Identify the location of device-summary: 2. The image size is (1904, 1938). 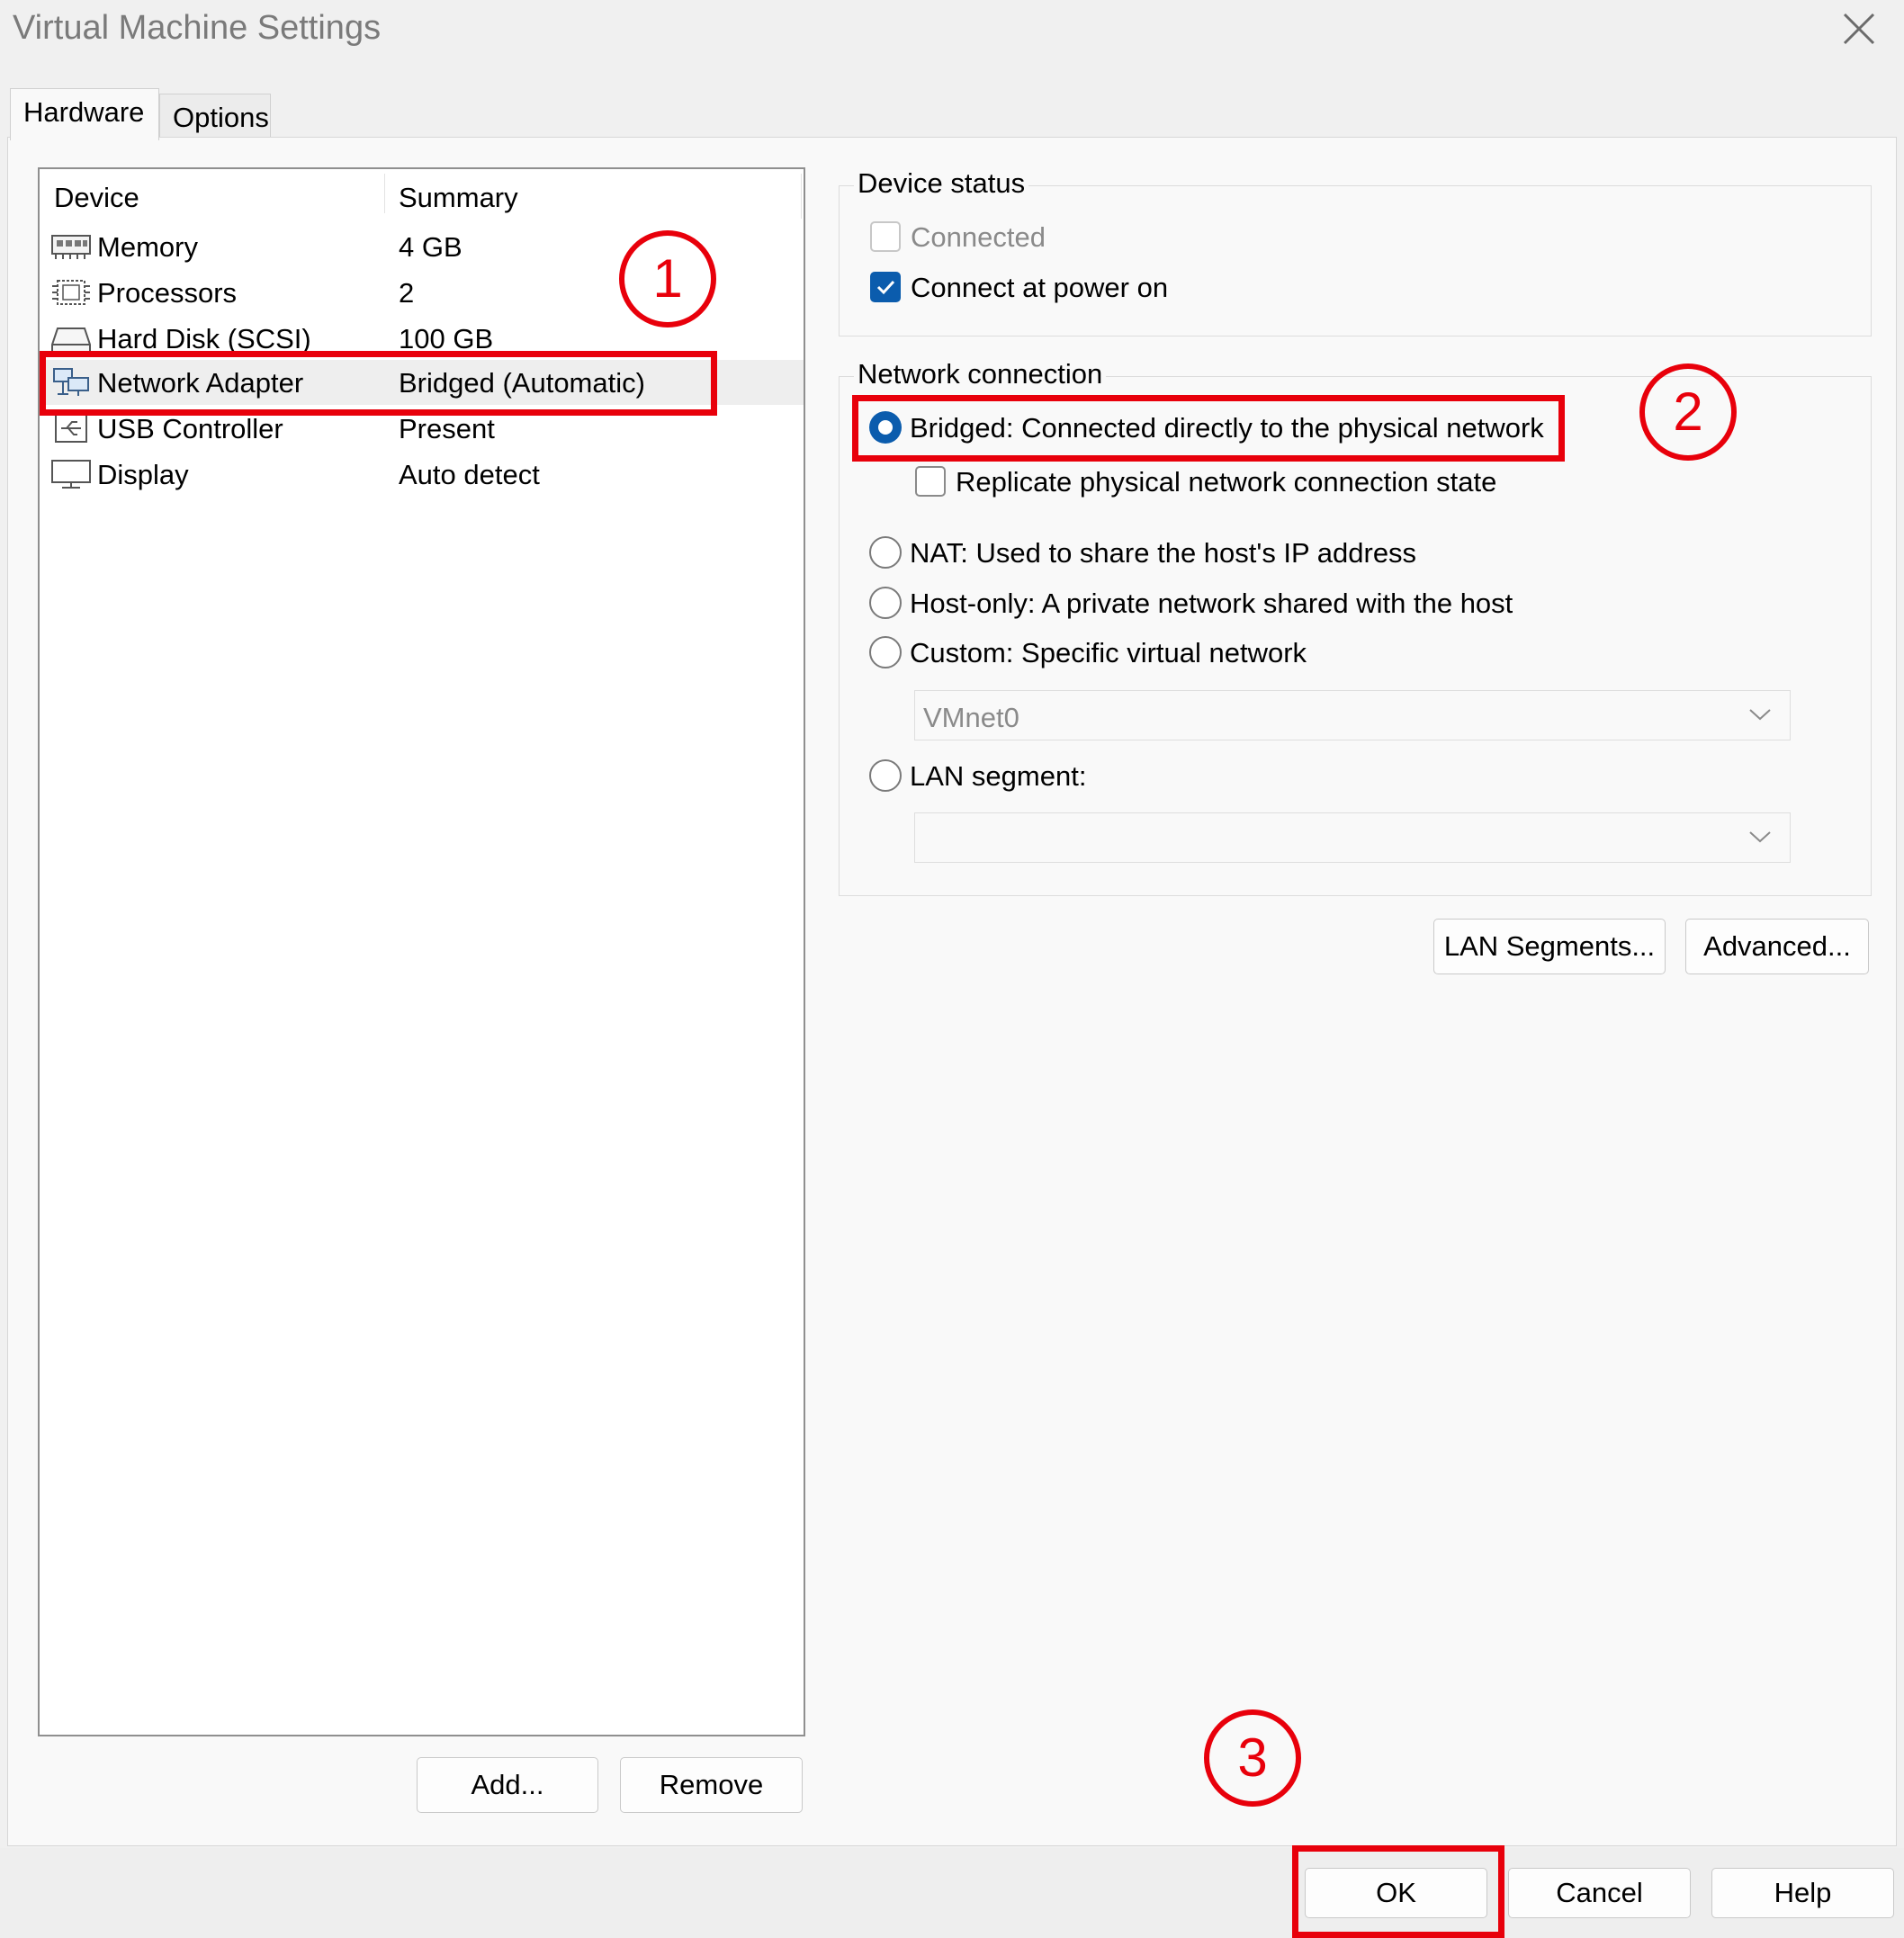
(407, 293).